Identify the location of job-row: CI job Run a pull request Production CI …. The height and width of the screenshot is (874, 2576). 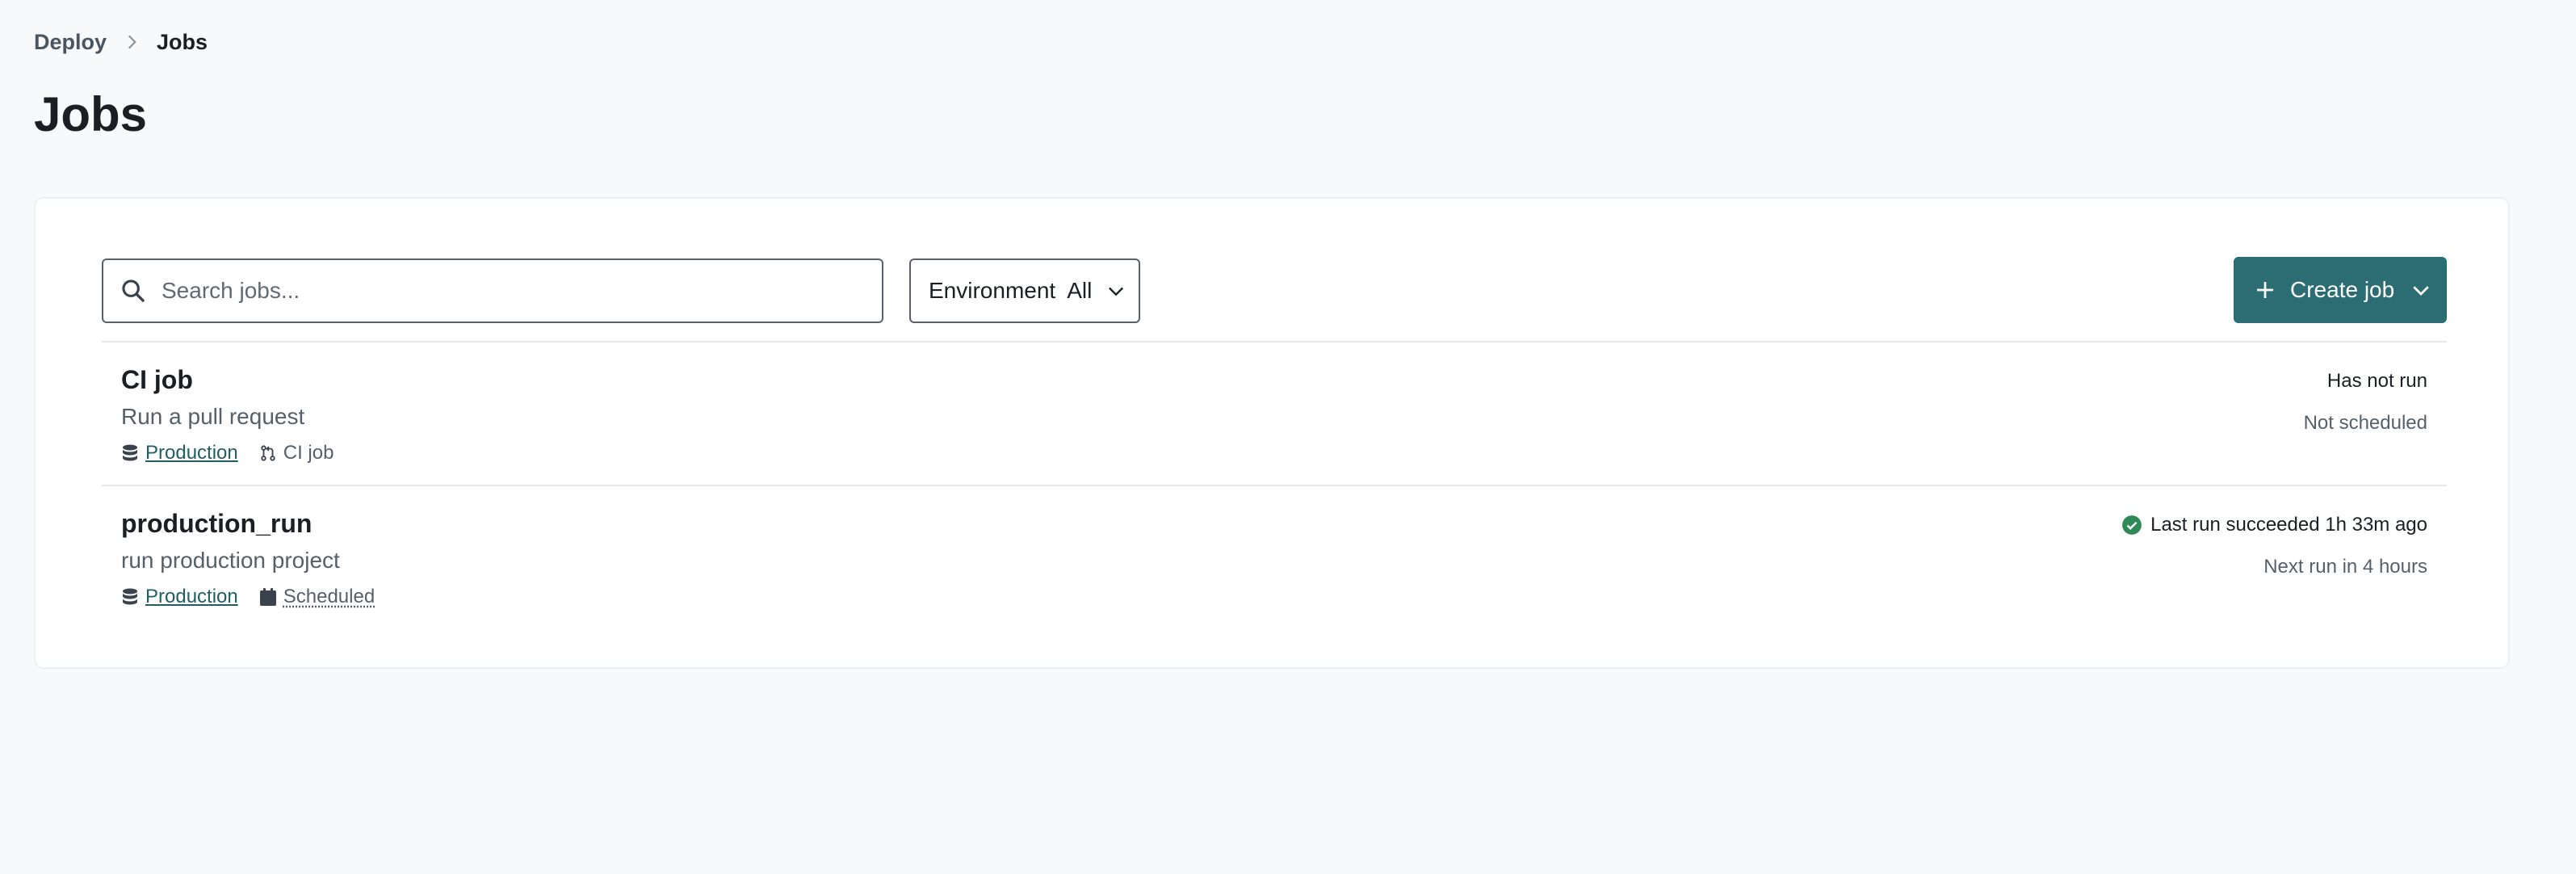
(1274, 413).